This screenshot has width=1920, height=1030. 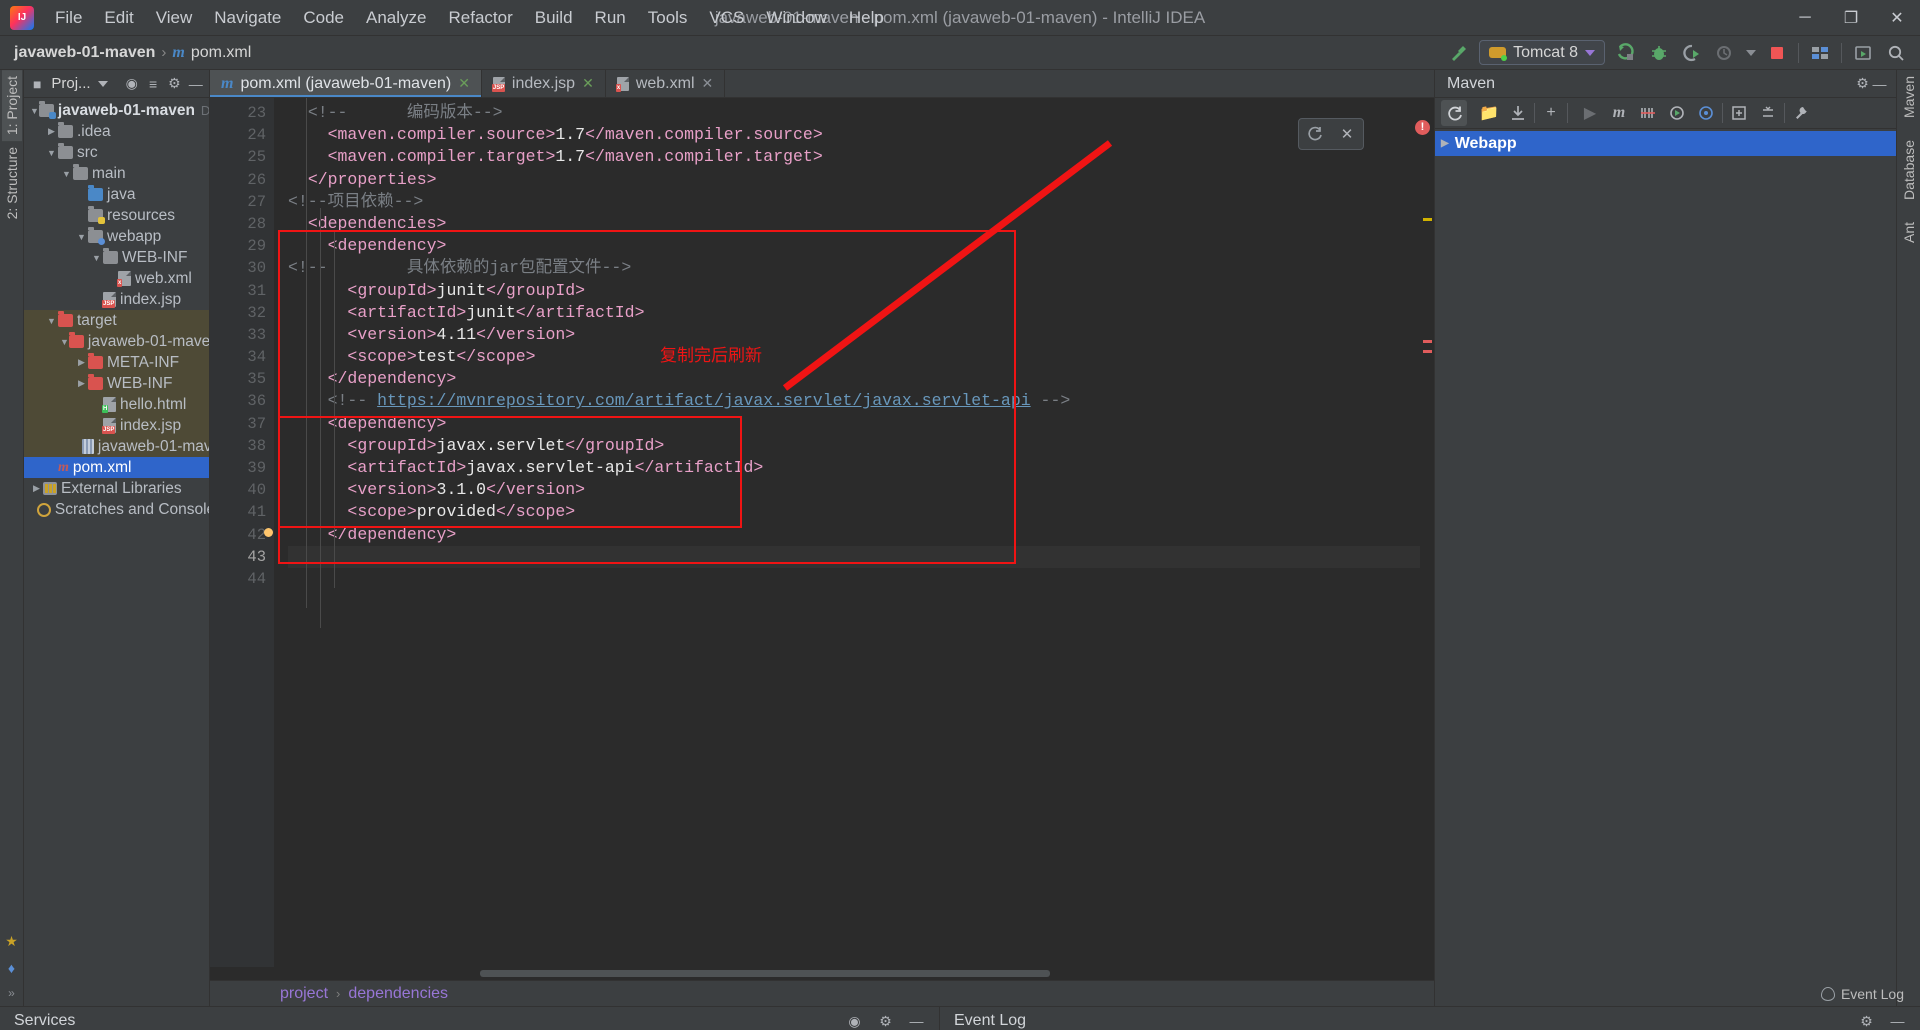 I want to click on menu-item-edit: Edit, so click(x=118, y=18).